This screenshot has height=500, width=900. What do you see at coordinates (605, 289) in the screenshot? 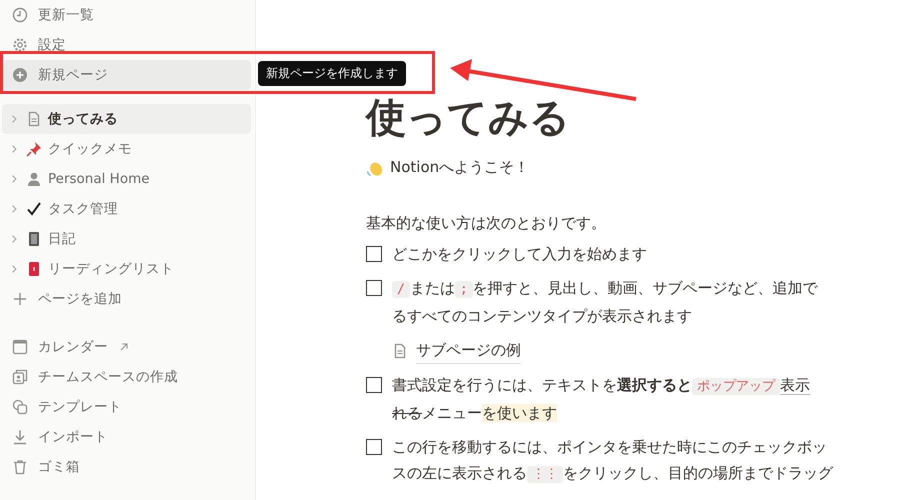
I see `todo-text: / または ; を押すと、見出し、動画、サブページなど、追加で` at bounding box center [605, 289].